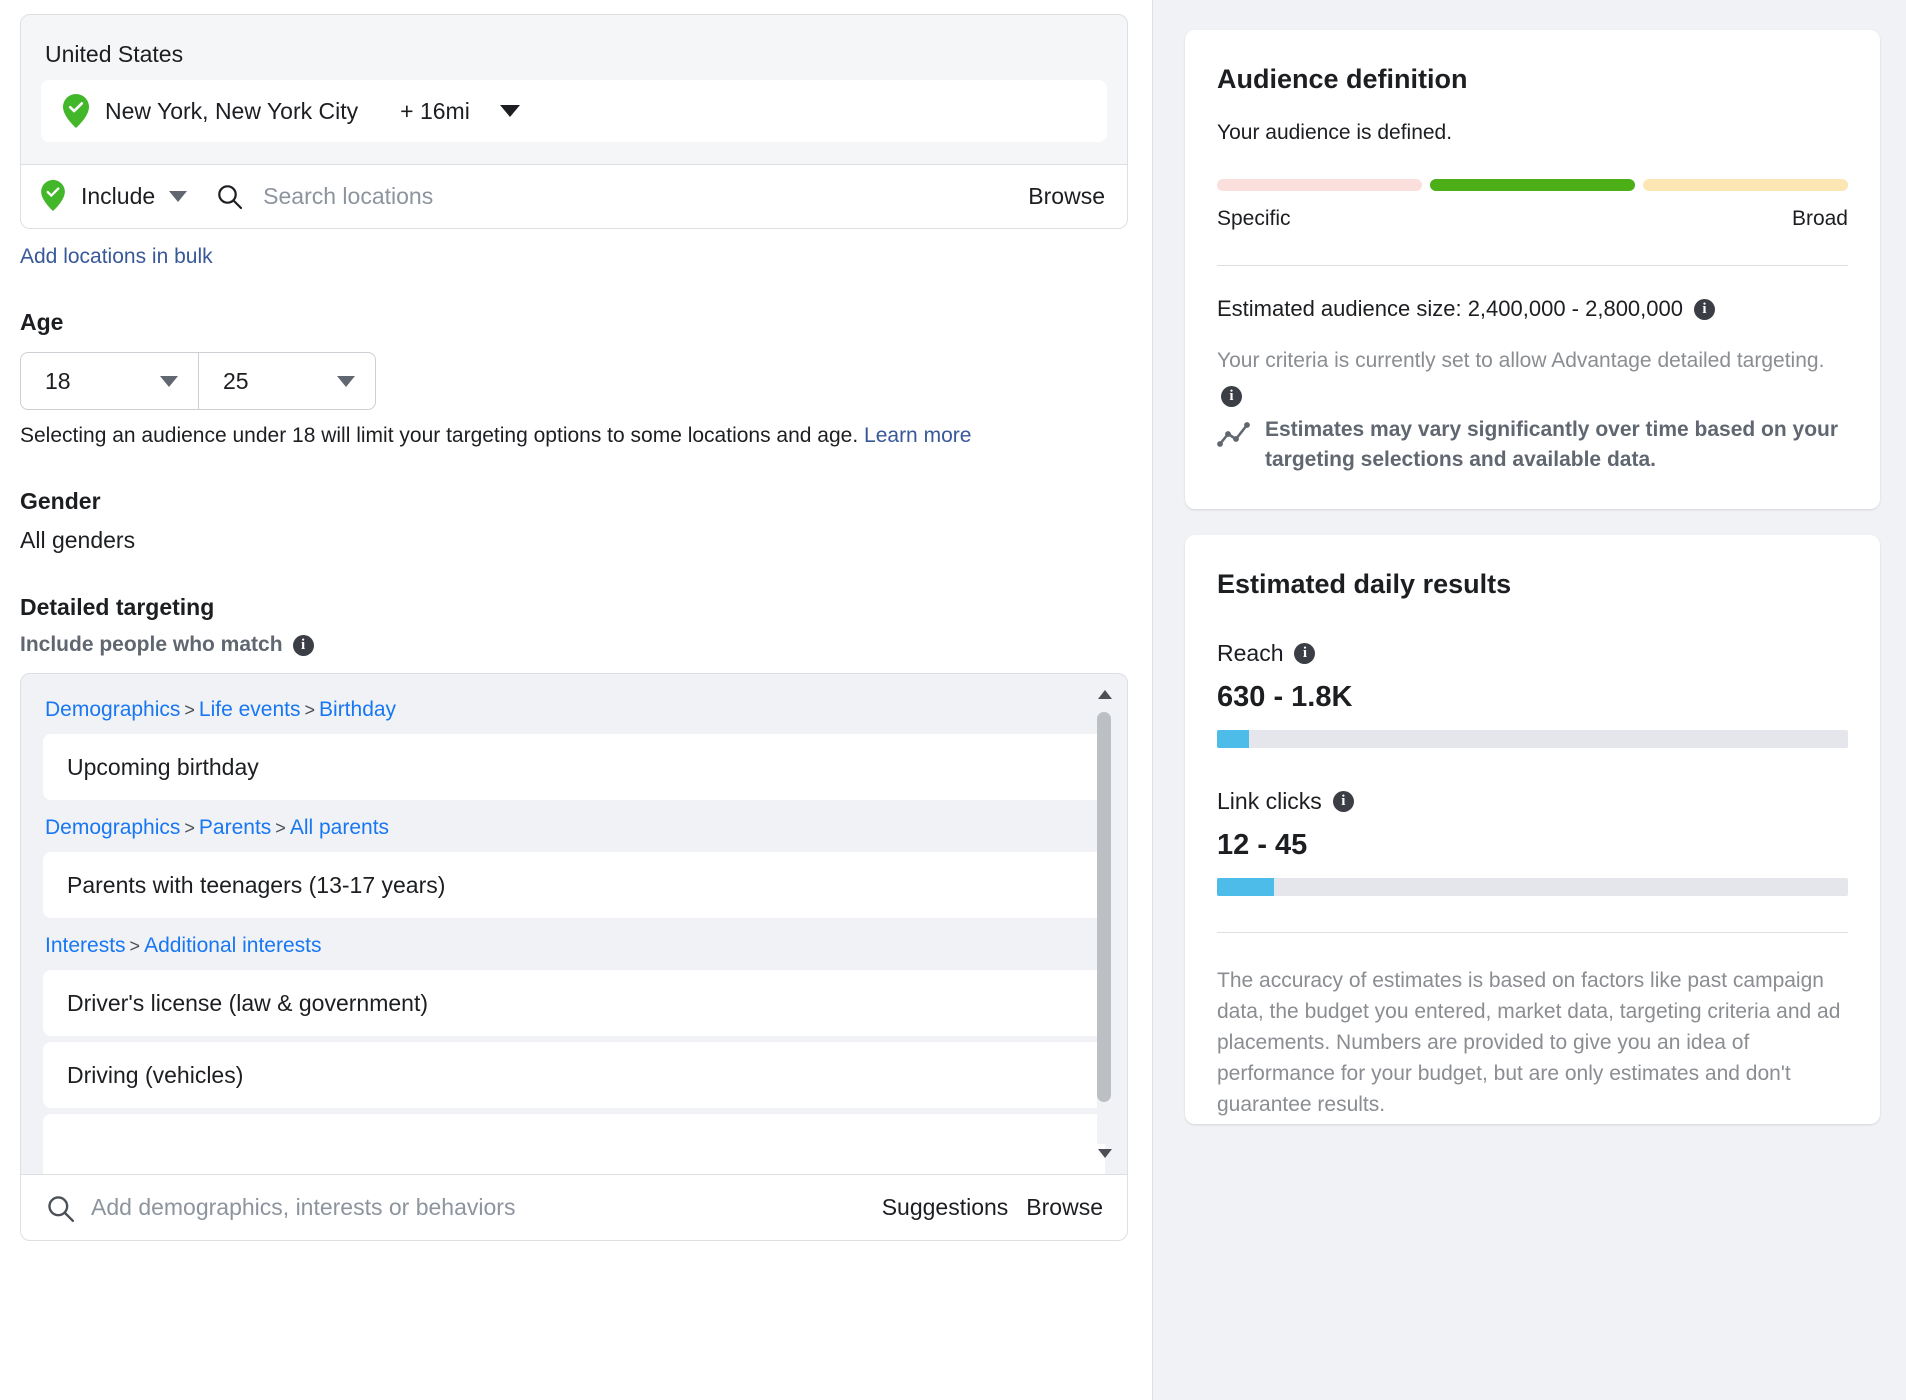 This screenshot has height=1400, width=1906. Describe the element at coordinates (1532, 886) in the screenshot. I see `link-clicks-bar-track` at that location.